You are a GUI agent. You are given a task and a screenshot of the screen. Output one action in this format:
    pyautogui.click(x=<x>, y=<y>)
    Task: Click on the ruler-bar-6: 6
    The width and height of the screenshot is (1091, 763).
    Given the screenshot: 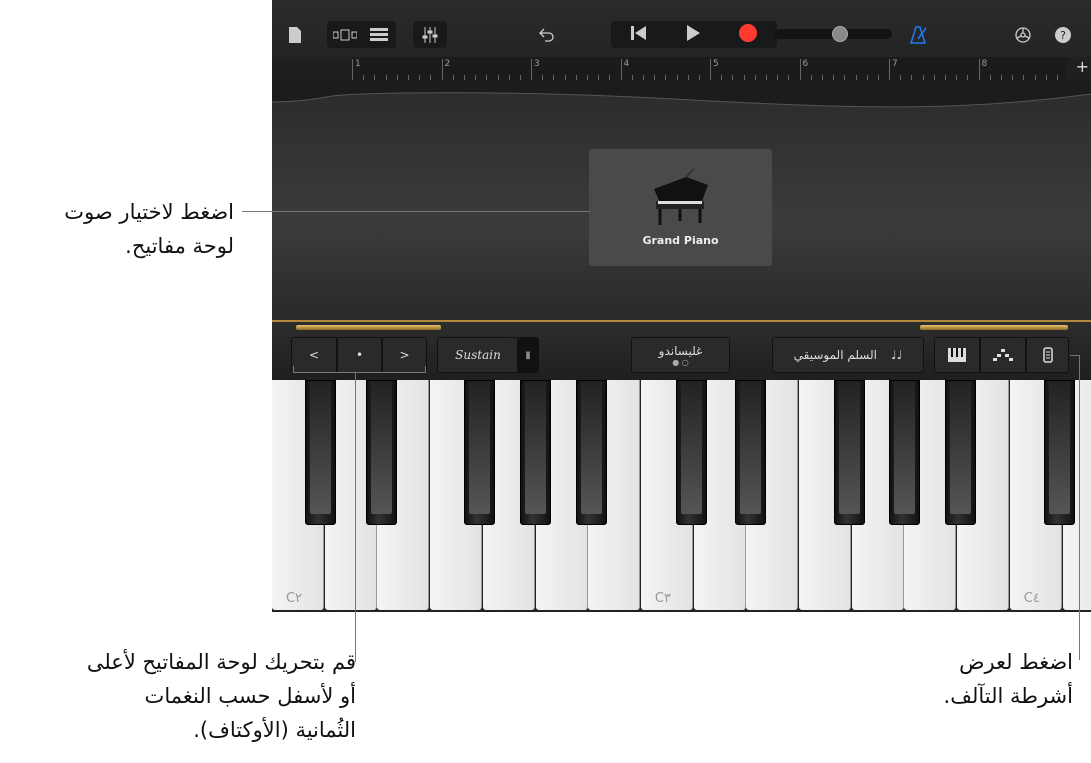 What is the action you would take?
    pyautogui.click(x=803, y=69)
    